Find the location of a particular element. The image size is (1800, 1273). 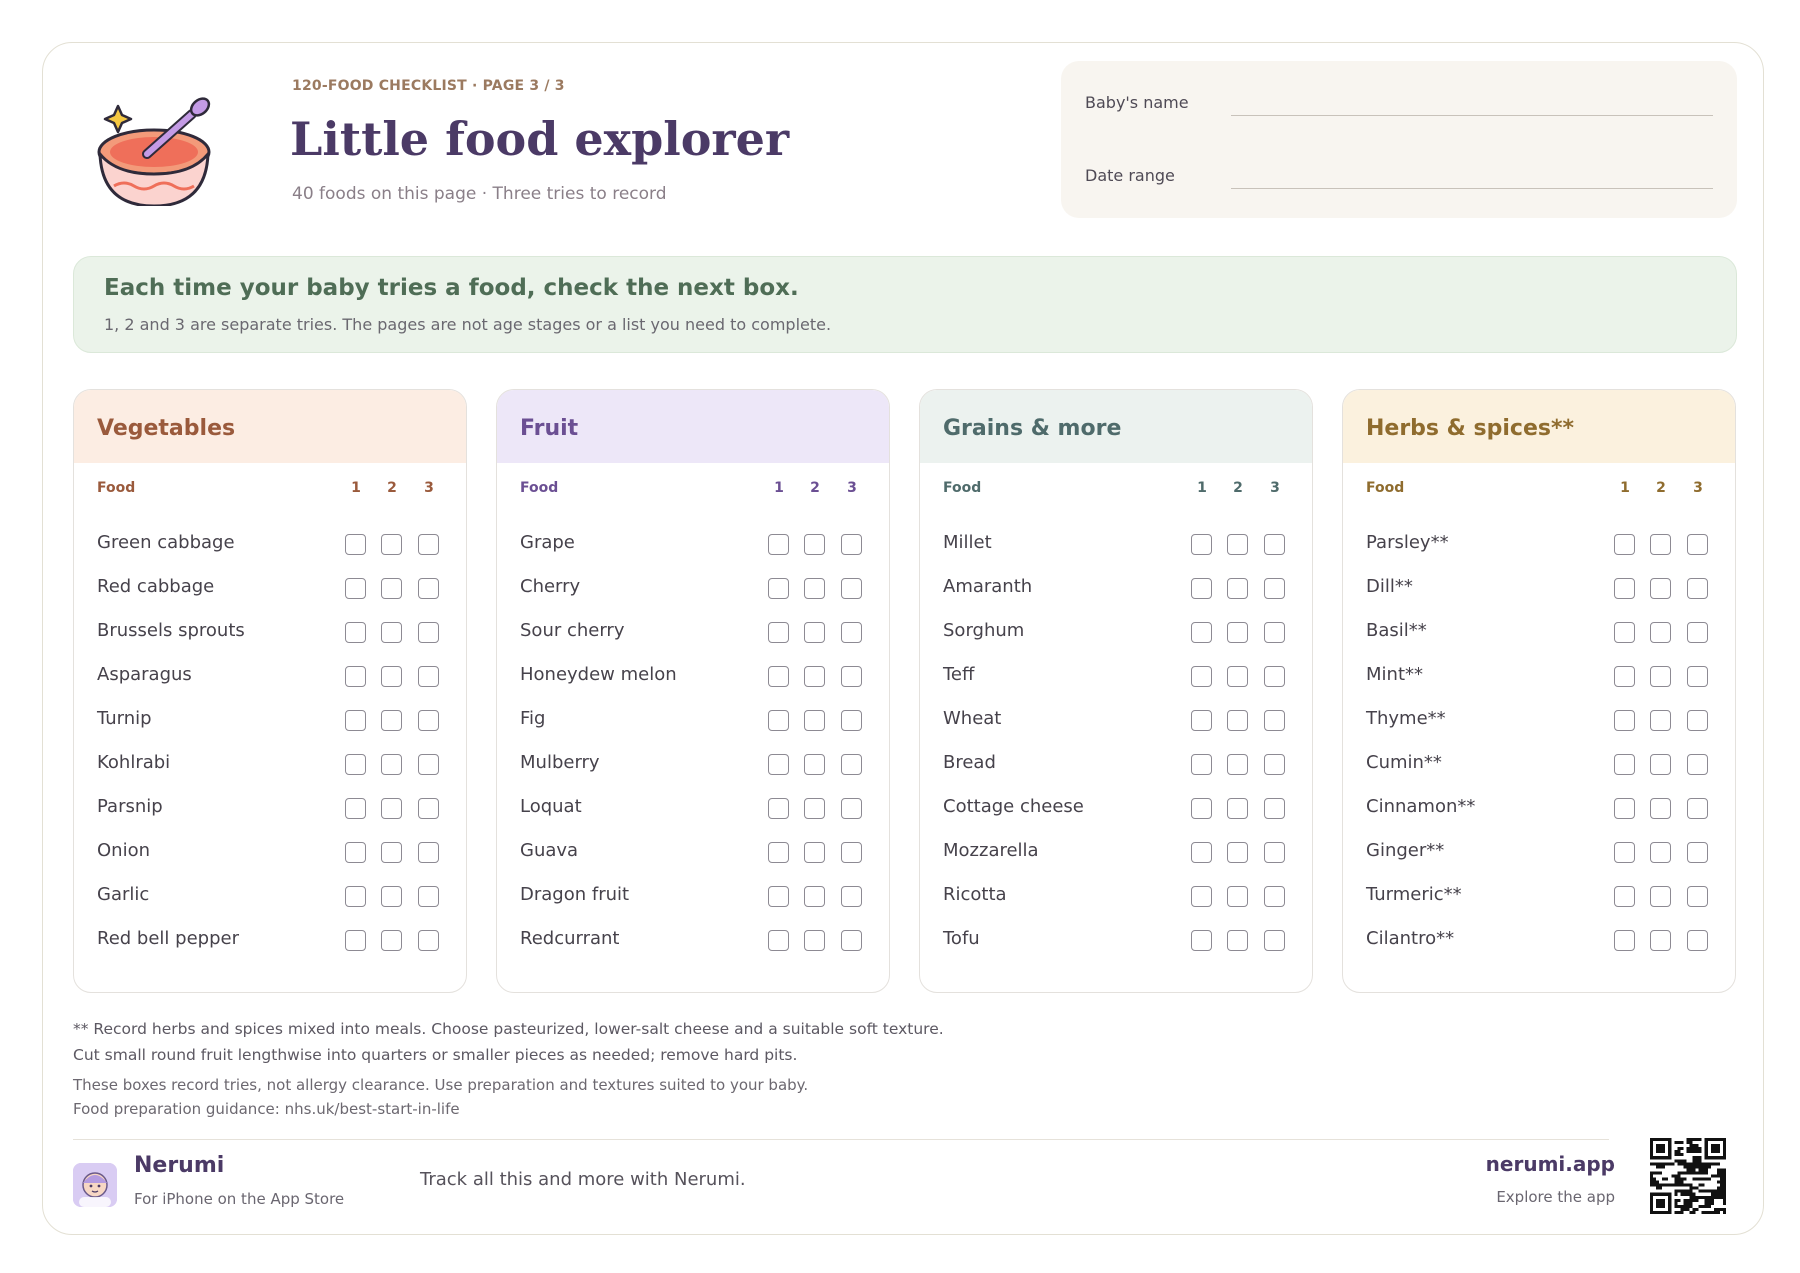

date-range-line is located at coordinates (1472, 188).